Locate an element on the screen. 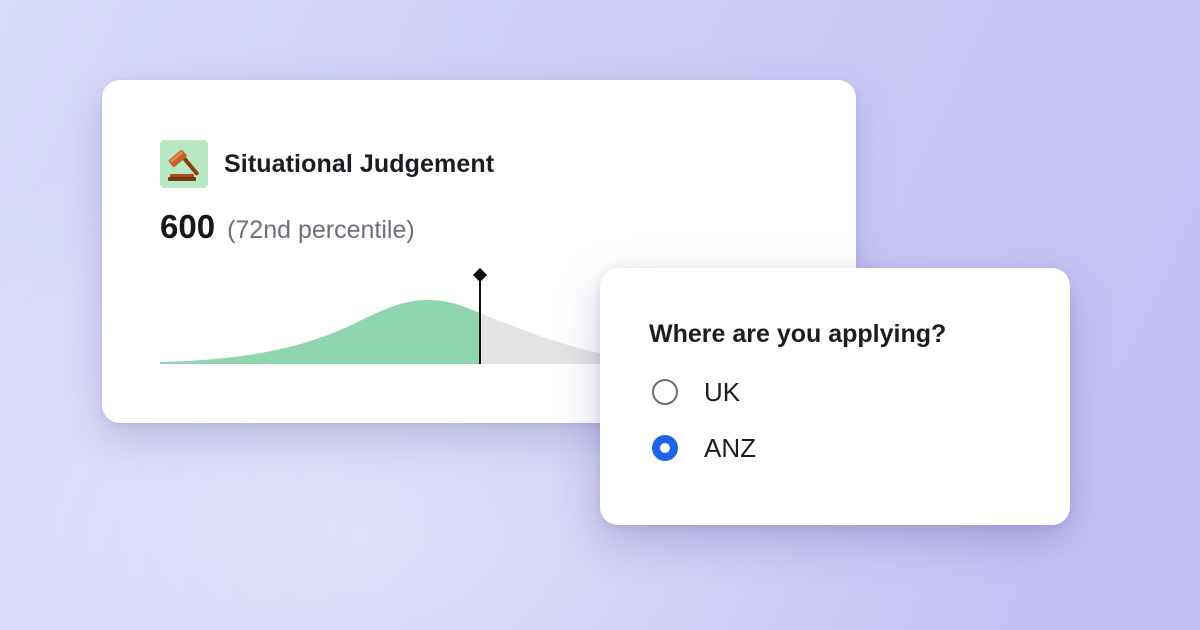 The height and width of the screenshot is (630, 1200). gavel-icon is located at coordinates (184, 164).